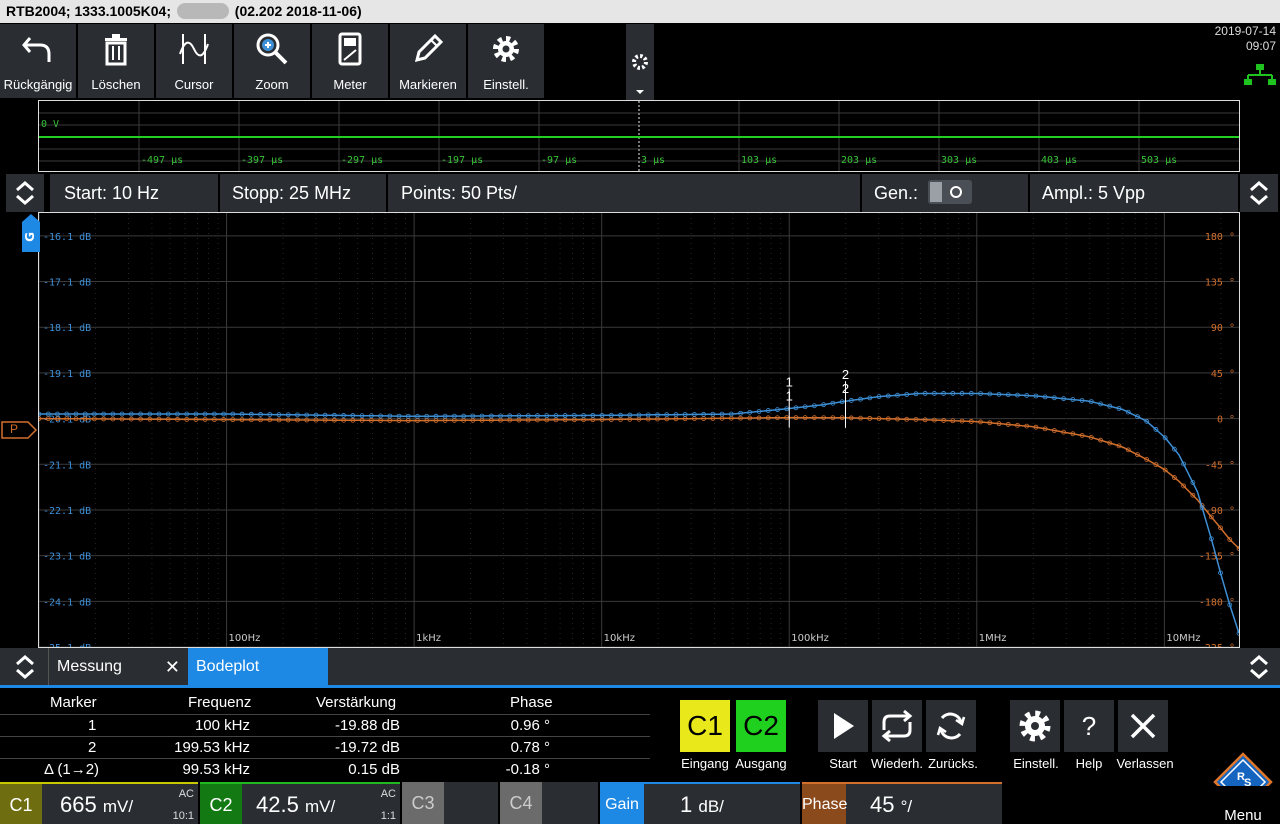  Describe the element at coordinates (1243, 788) in the screenshot. I see `menu-button: RS Menu` at that location.